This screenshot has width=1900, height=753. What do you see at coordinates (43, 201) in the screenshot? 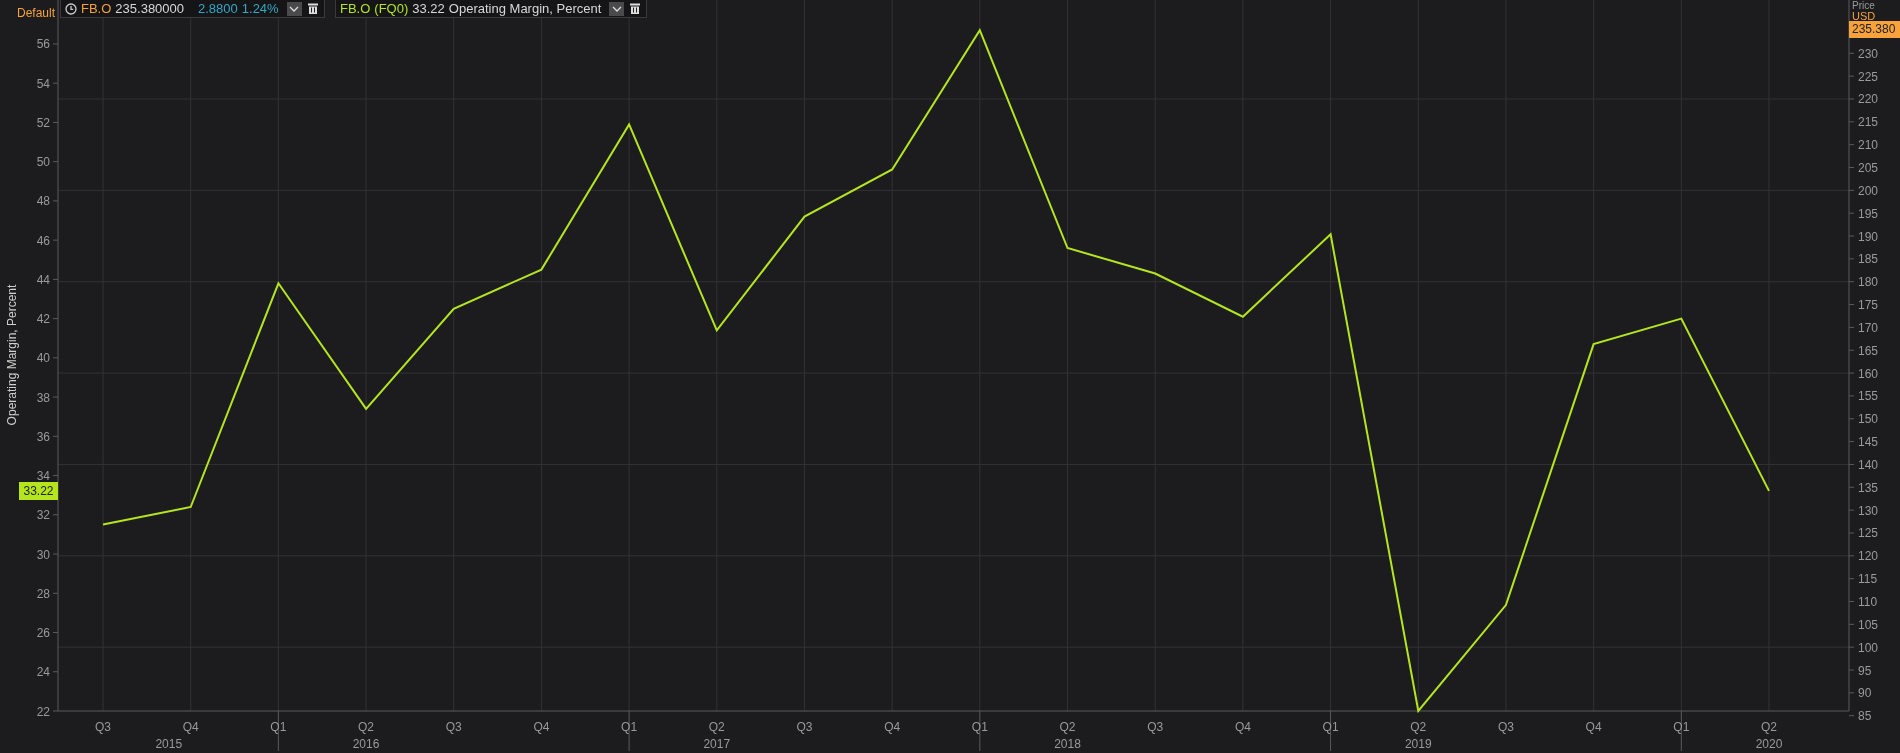
I see `axis-tick-label: 48` at bounding box center [43, 201].